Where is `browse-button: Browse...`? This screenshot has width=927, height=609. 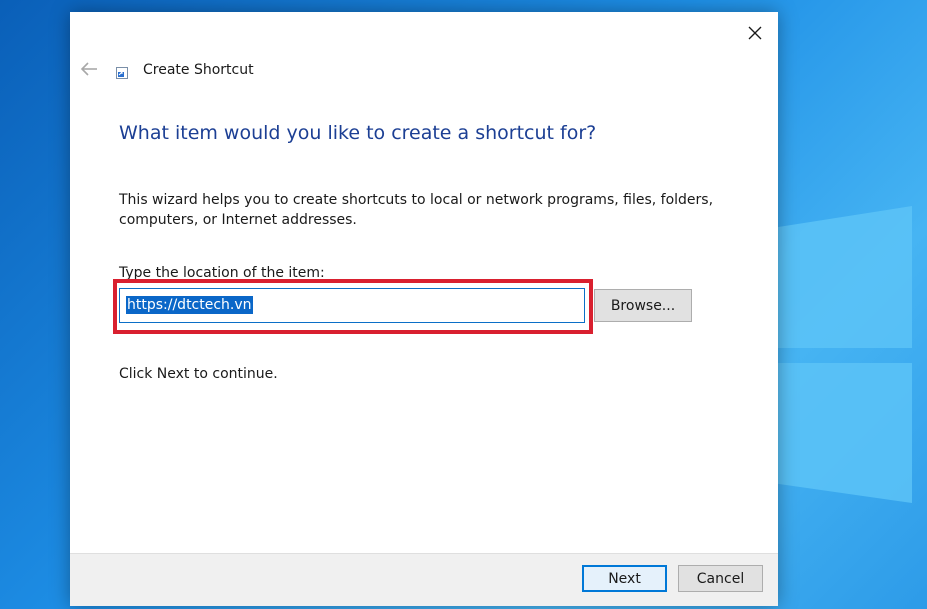
browse-button: Browse... is located at coordinates (643, 305).